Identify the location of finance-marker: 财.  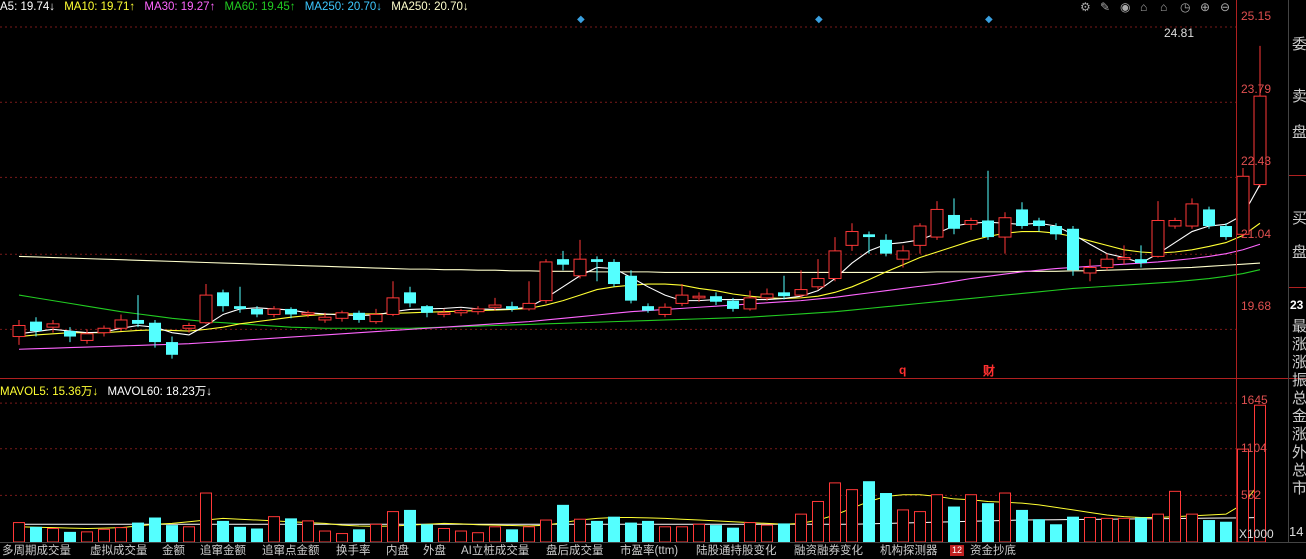
(989, 370).